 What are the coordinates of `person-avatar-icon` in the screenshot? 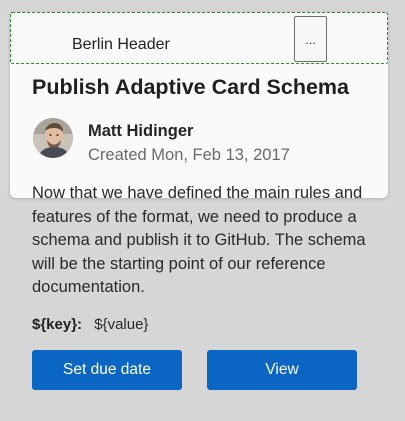 It's located at (53, 138).